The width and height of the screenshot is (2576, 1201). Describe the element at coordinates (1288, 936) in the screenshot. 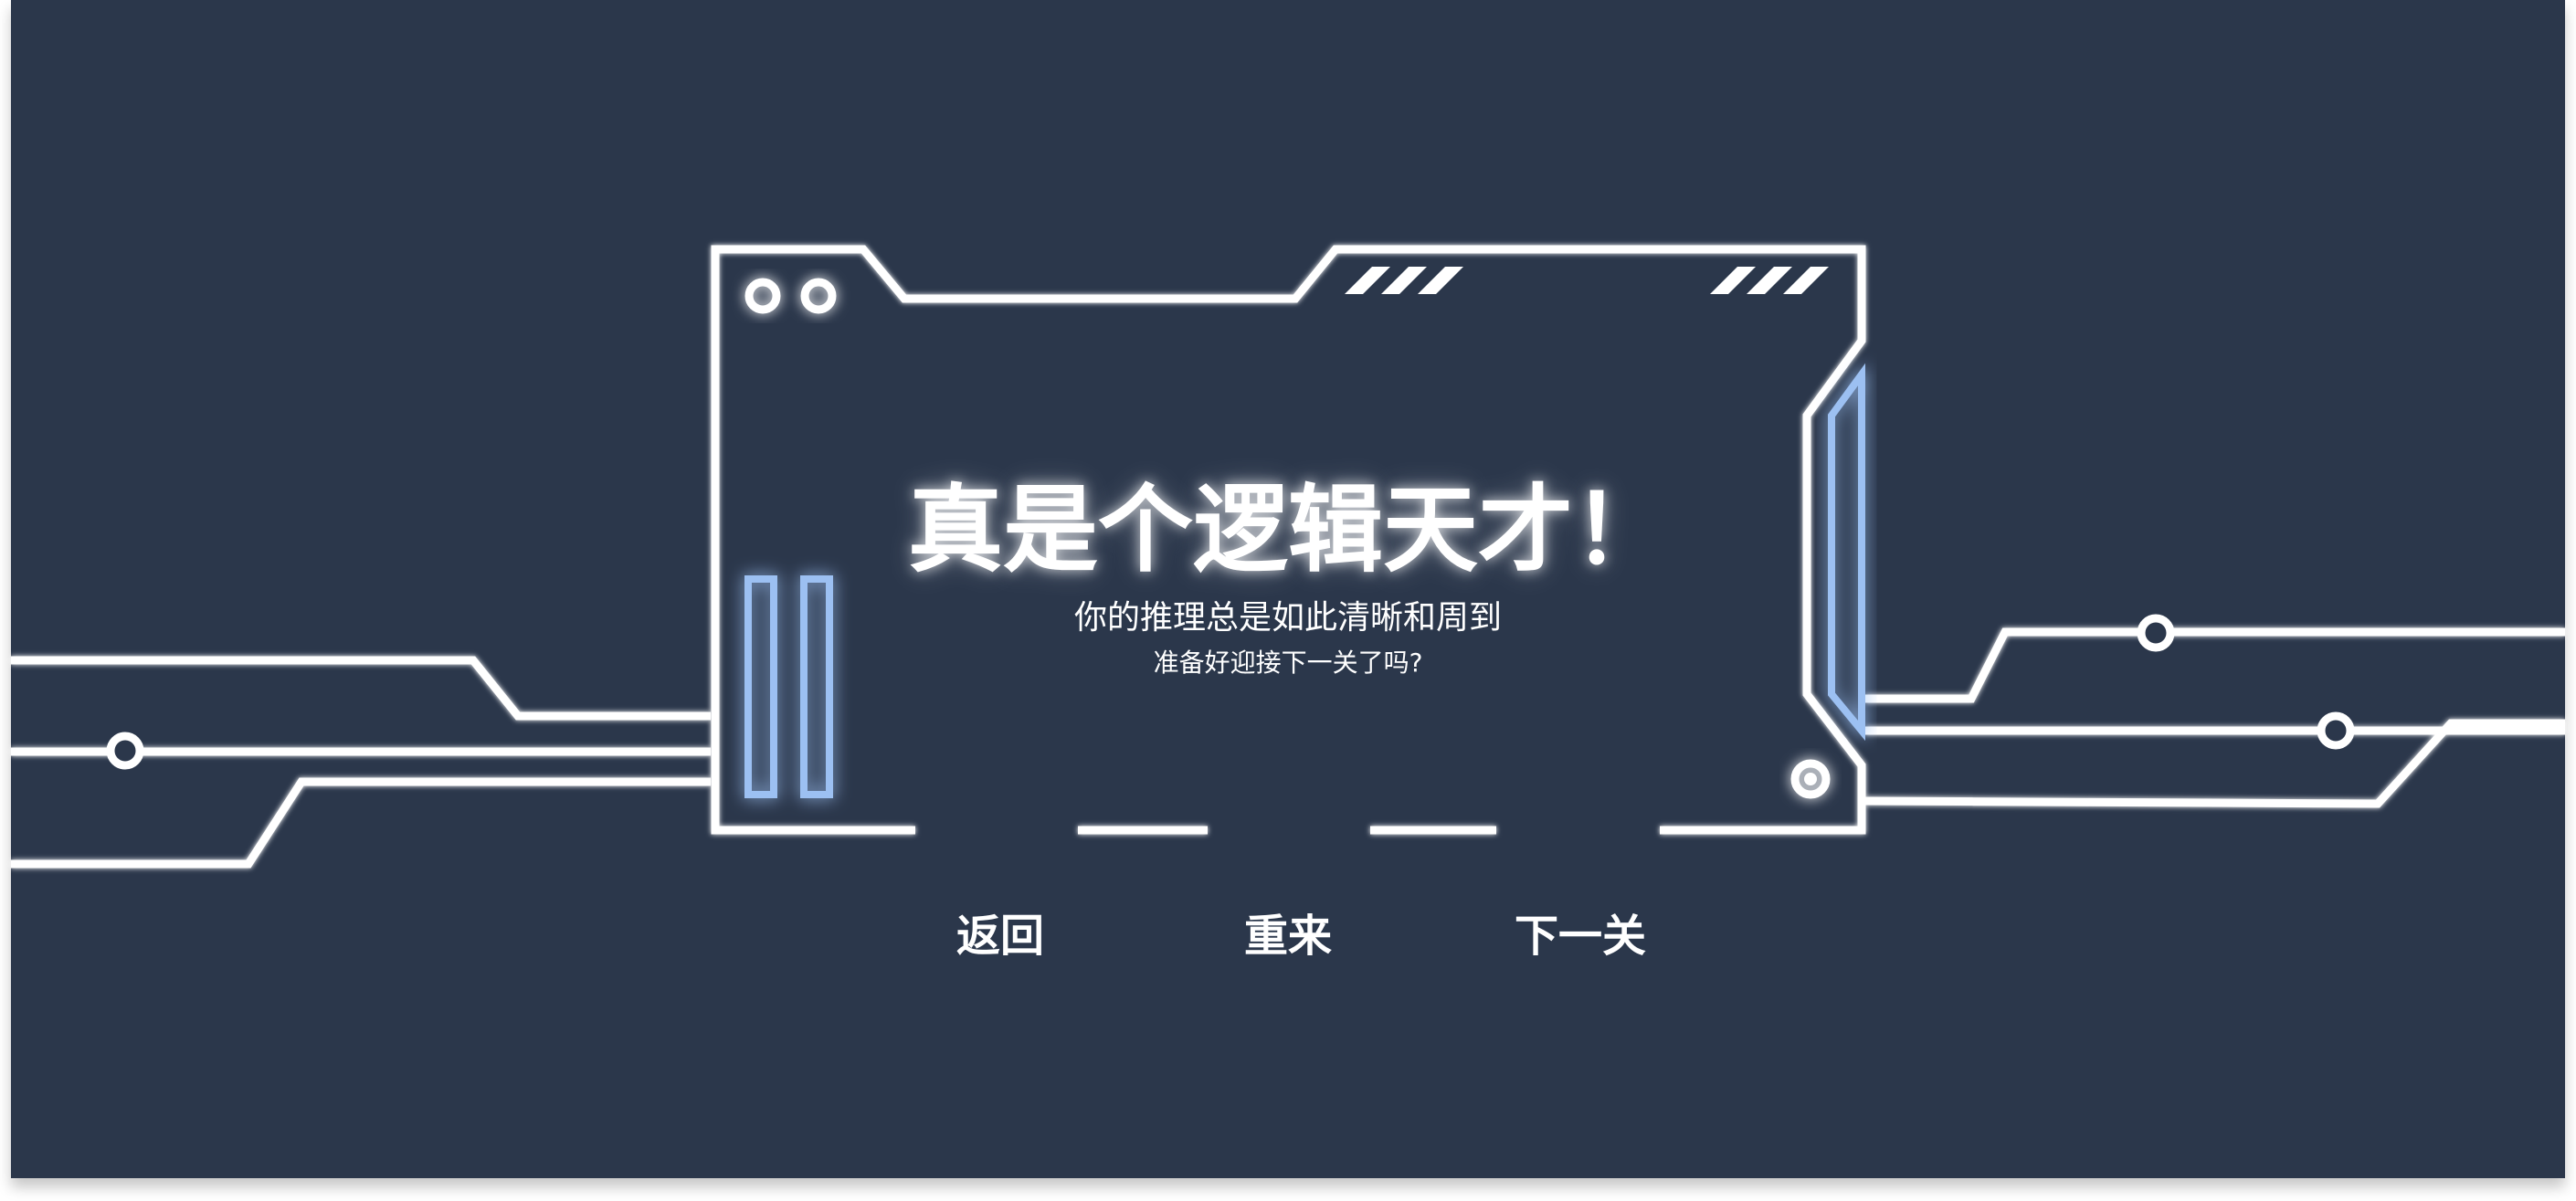

I see `restart-button: 重来` at that location.